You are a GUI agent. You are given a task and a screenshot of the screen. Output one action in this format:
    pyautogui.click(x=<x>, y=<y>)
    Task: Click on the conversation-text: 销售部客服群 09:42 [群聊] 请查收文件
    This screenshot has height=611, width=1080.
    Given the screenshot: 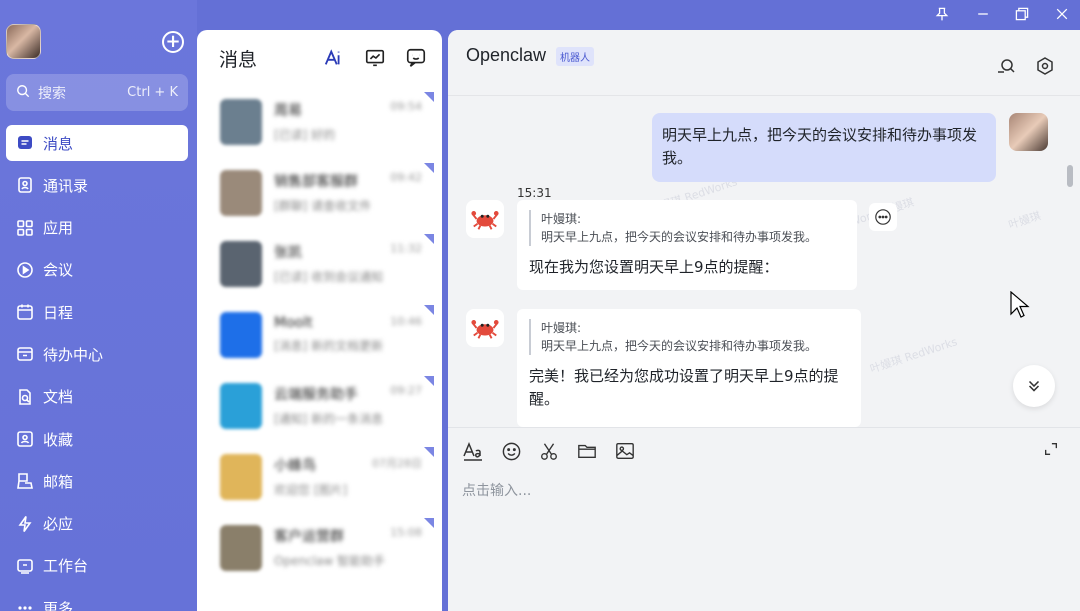 What is the action you would take?
    pyautogui.click(x=358, y=192)
    